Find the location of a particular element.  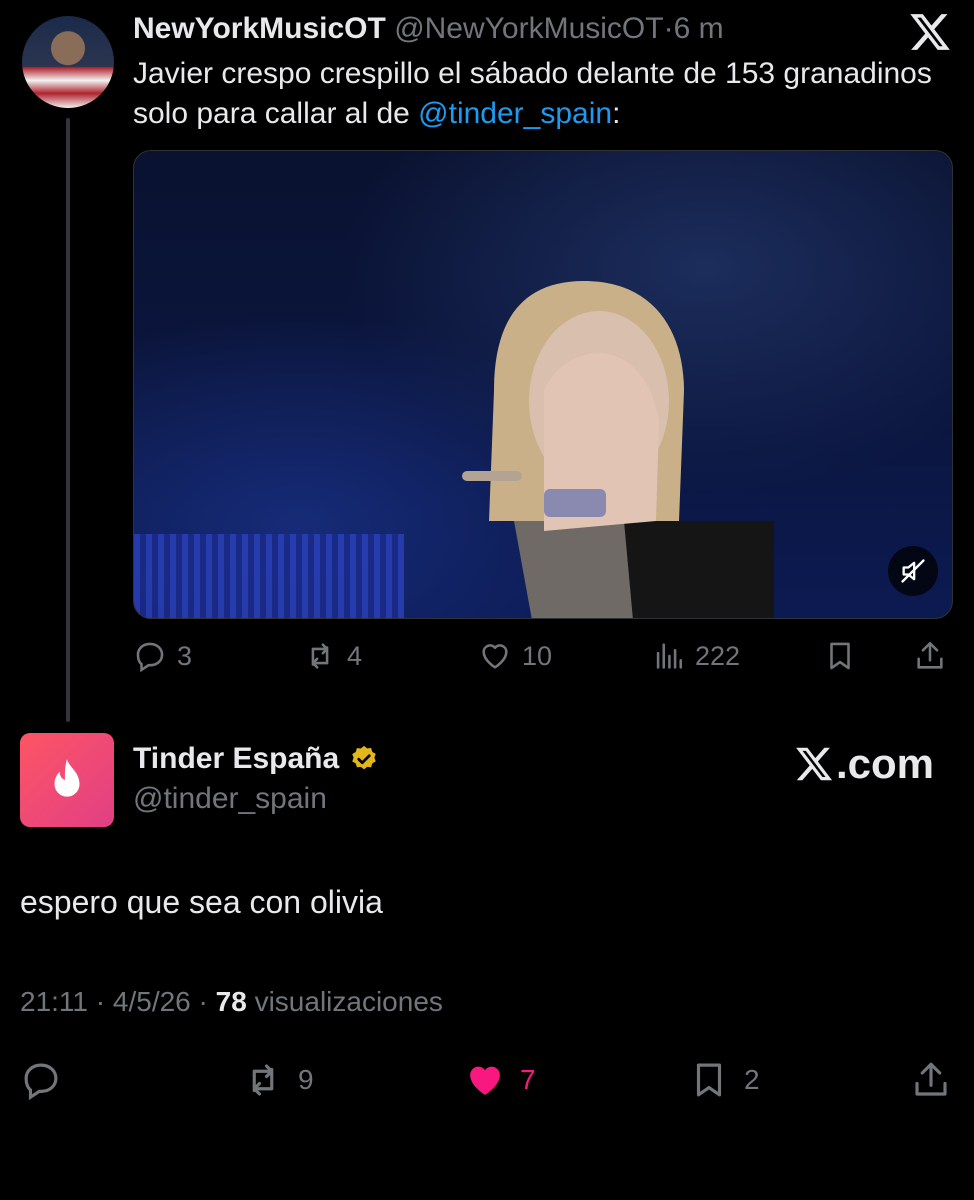

tweet1-like-count: 10 is located at coordinates (537, 655).